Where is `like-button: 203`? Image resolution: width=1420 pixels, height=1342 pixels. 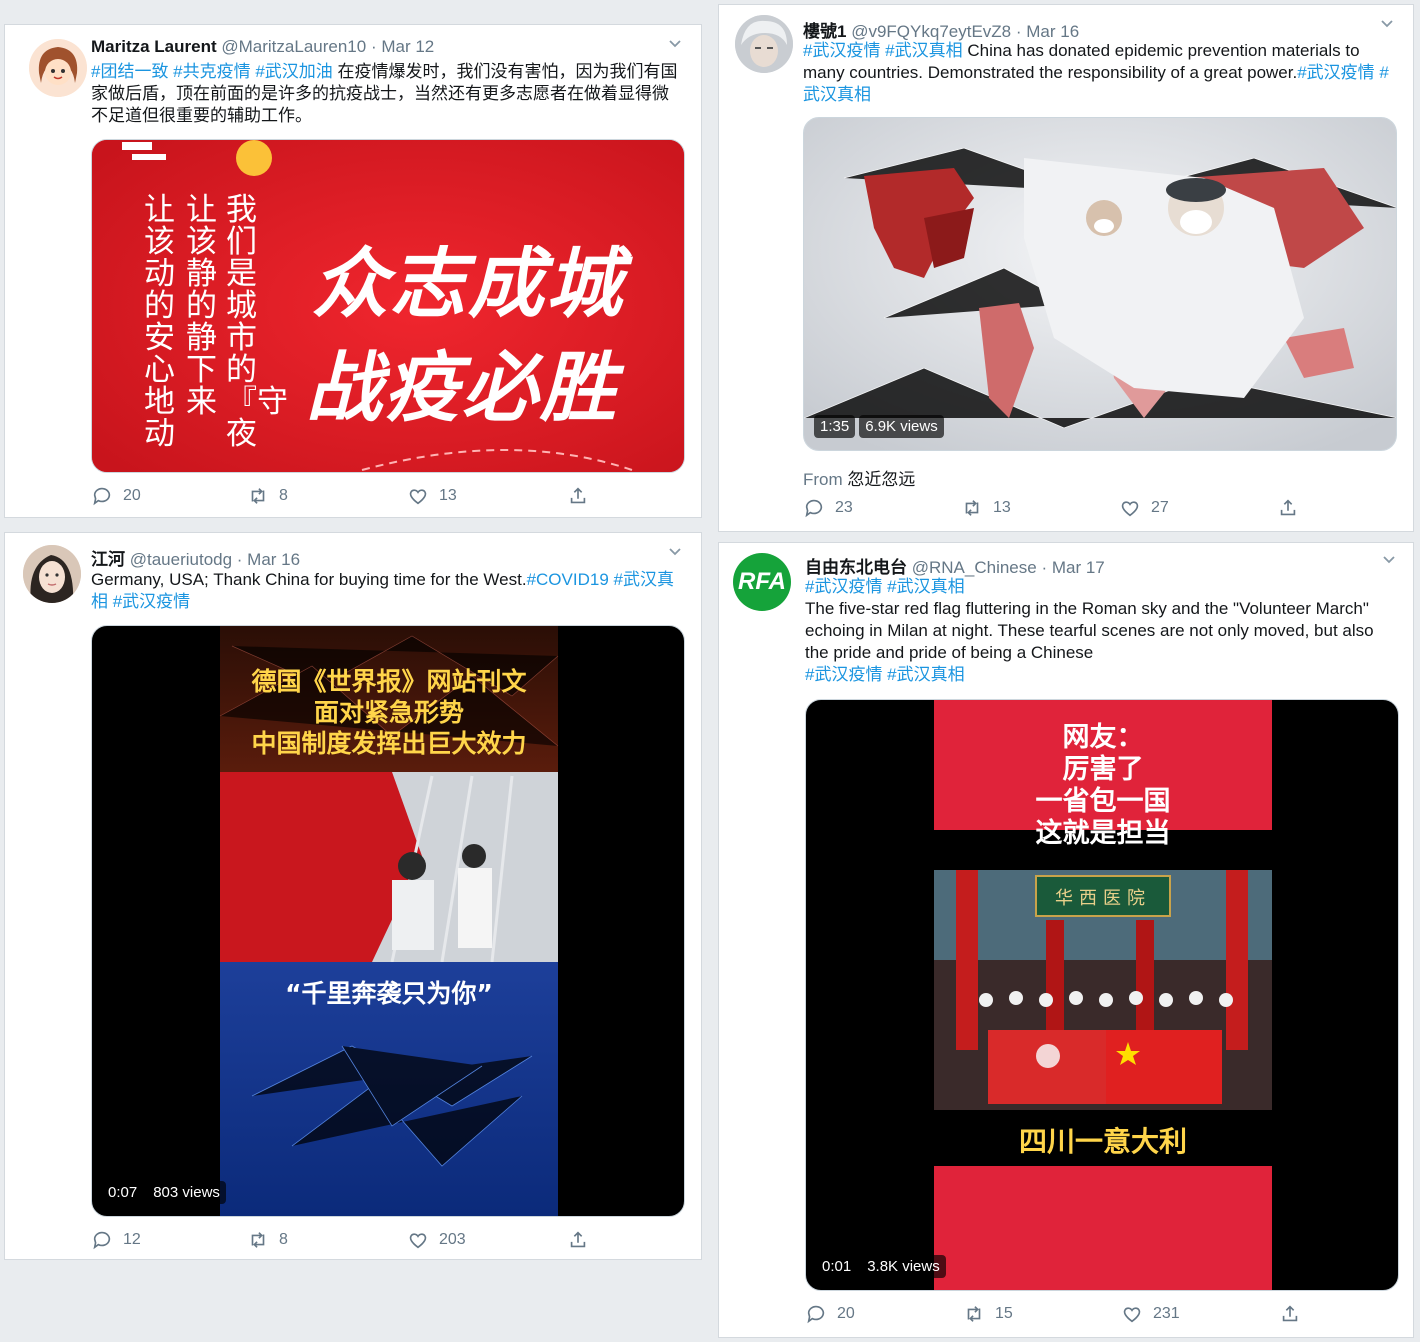
like-button: 203 is located at coordinates (487, 1240).